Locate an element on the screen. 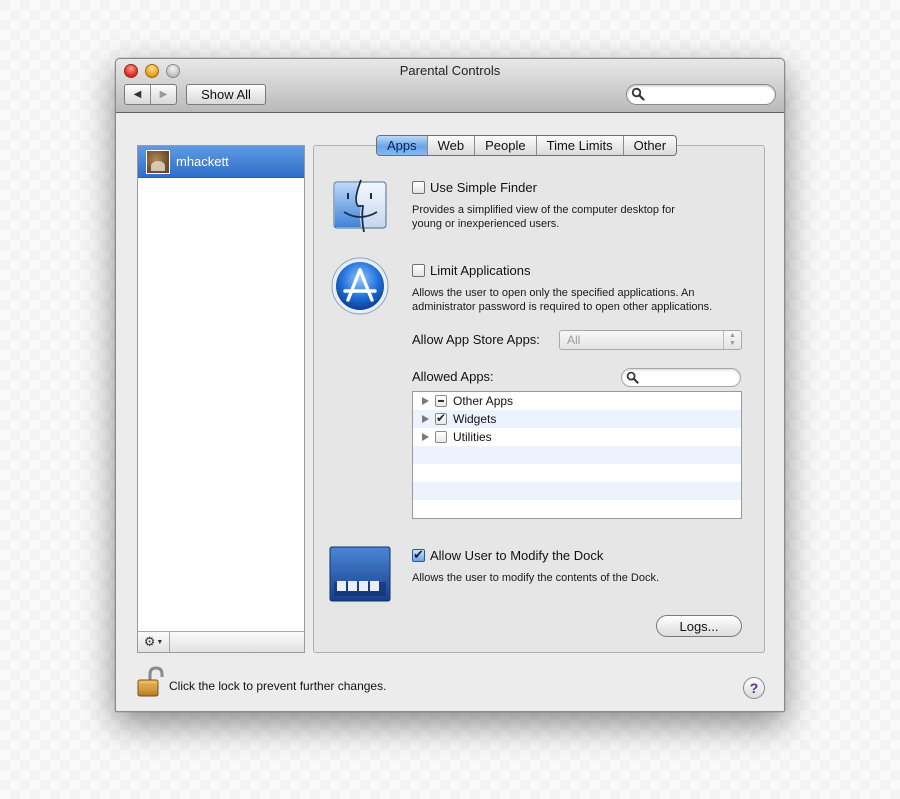  app-store-icon is located at coordinates (360, 286).